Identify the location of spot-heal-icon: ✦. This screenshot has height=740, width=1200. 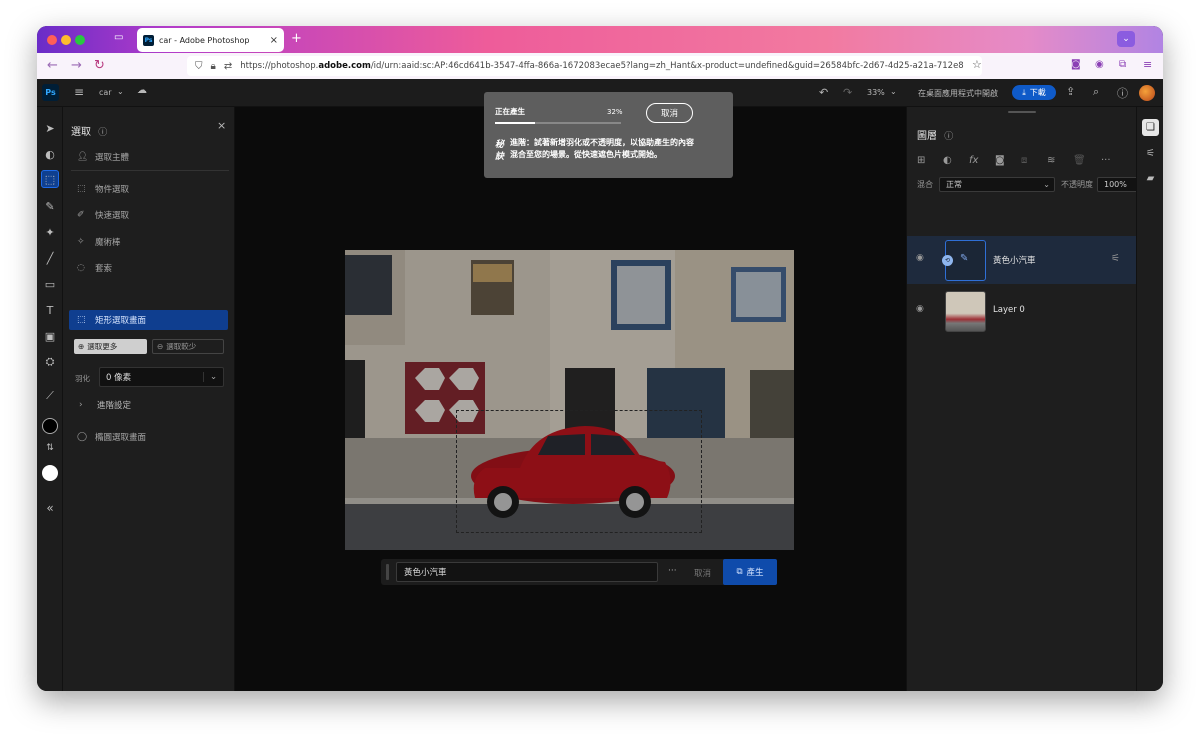
(50, 232).